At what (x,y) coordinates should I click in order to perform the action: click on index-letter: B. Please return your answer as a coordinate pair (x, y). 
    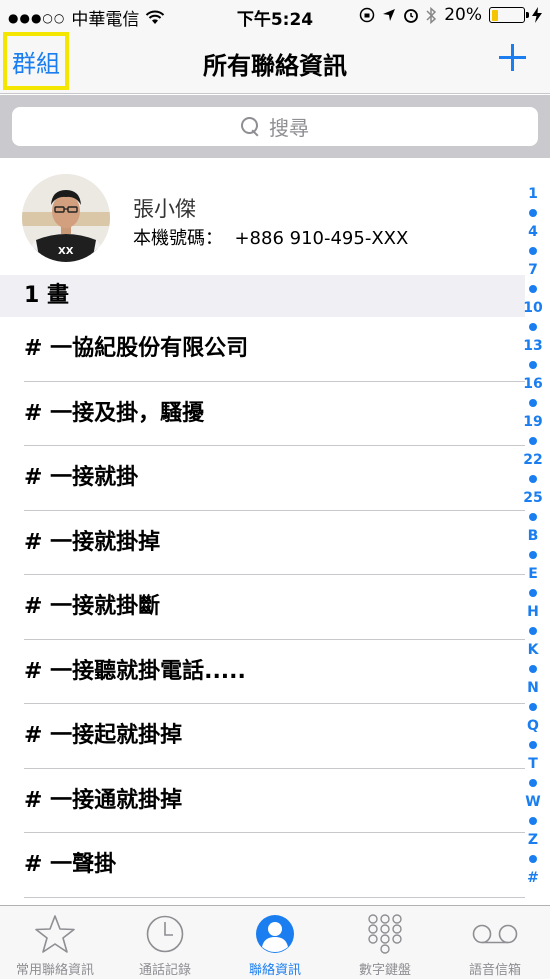
    Looking at the image, I should click on (533, 536).